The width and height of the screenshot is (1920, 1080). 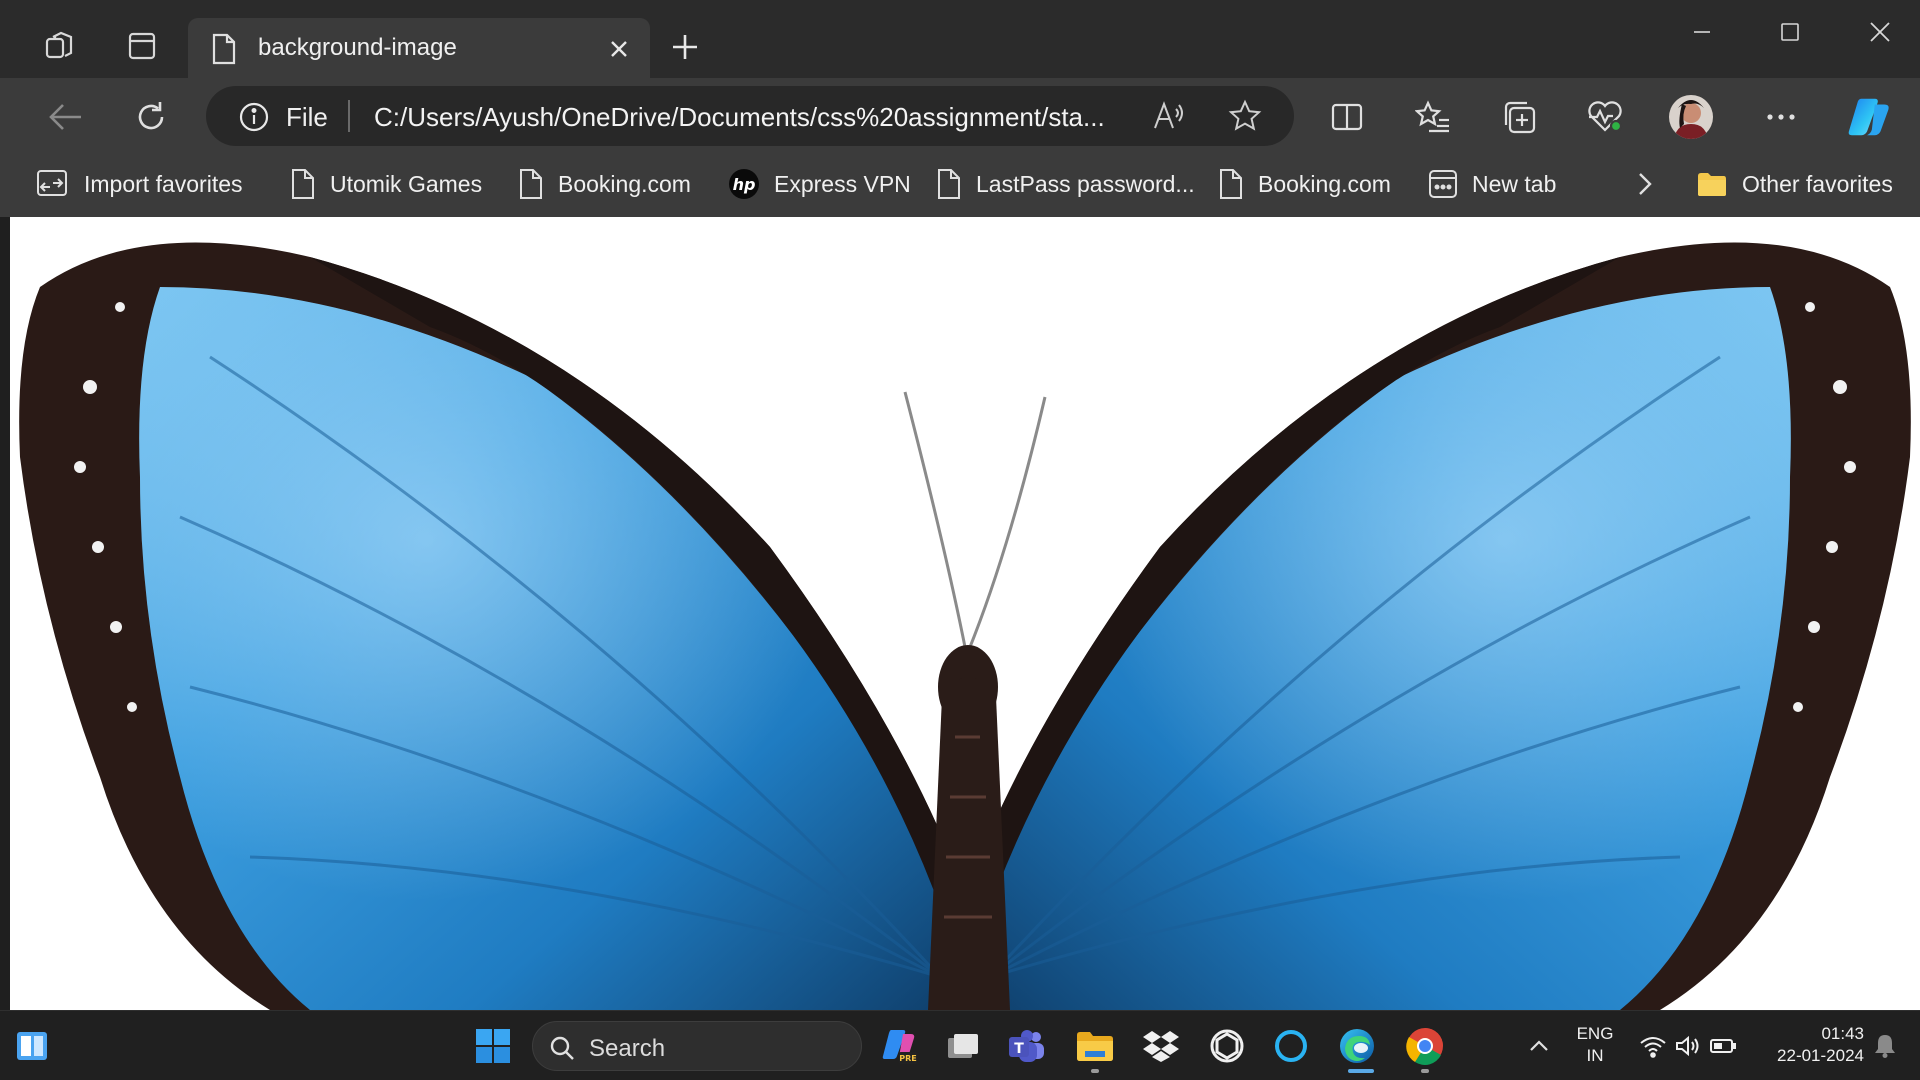 I want to click on search-icon, so click(x=562, y=1050).